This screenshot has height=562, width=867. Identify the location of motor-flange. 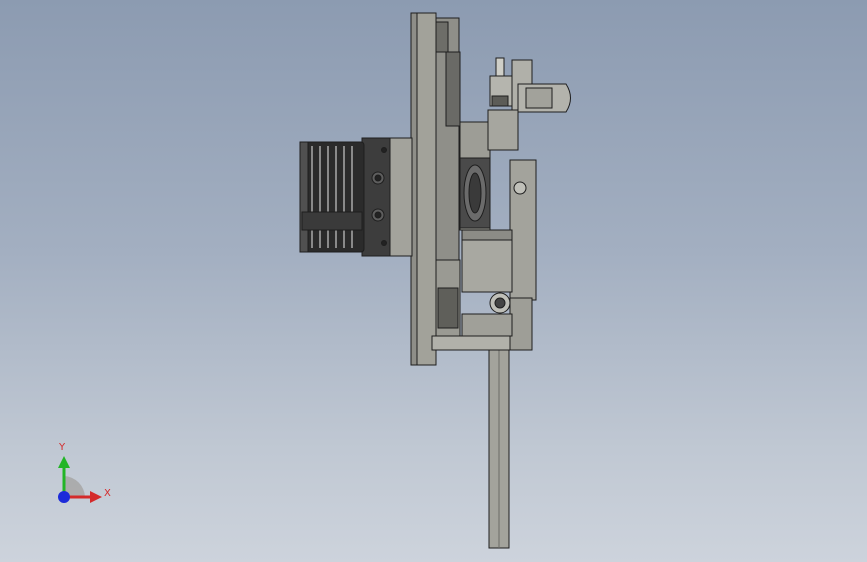
(400, 197).